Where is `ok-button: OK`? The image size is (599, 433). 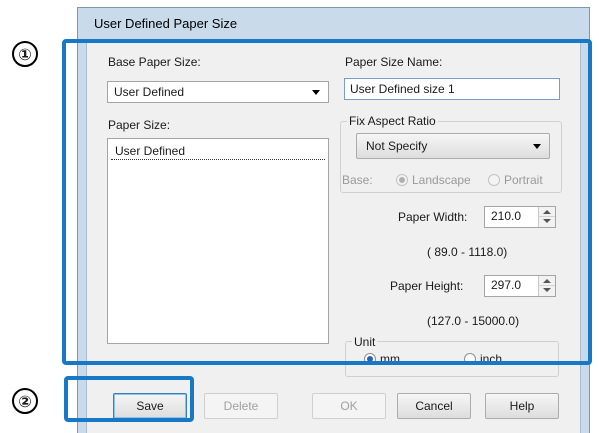 ok-button: OK is located at coordinates (349, 406).